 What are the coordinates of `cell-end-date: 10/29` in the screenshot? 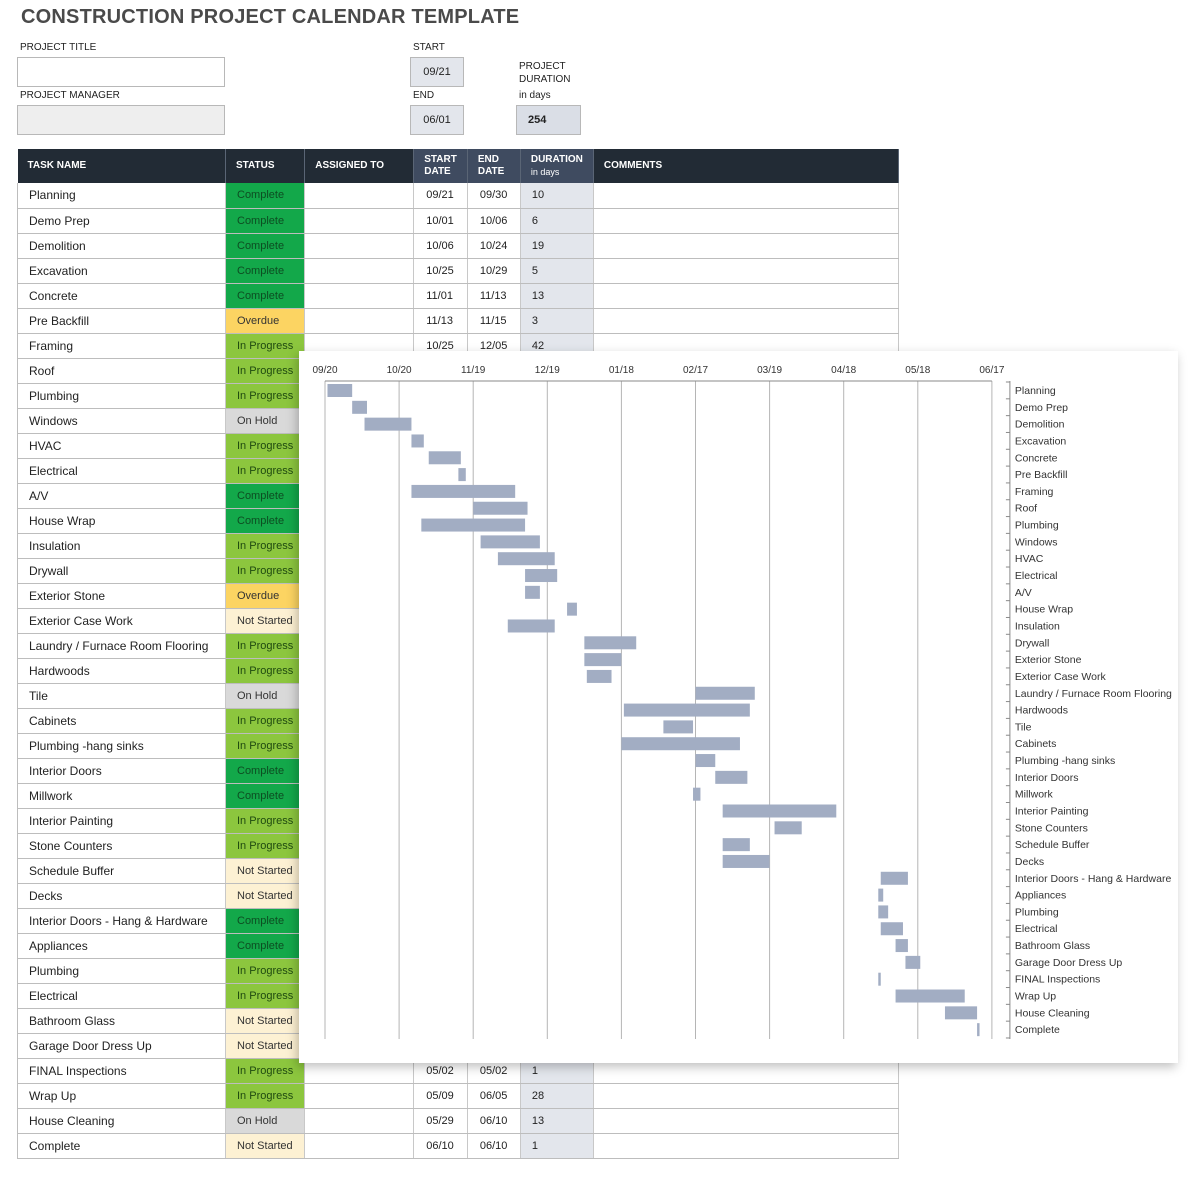 It's located at (494, 271).